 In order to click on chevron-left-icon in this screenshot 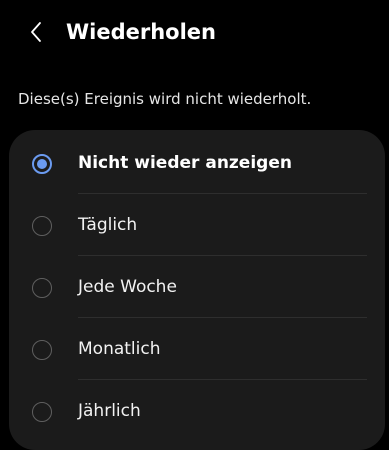, I will do `click(36, 32)`.